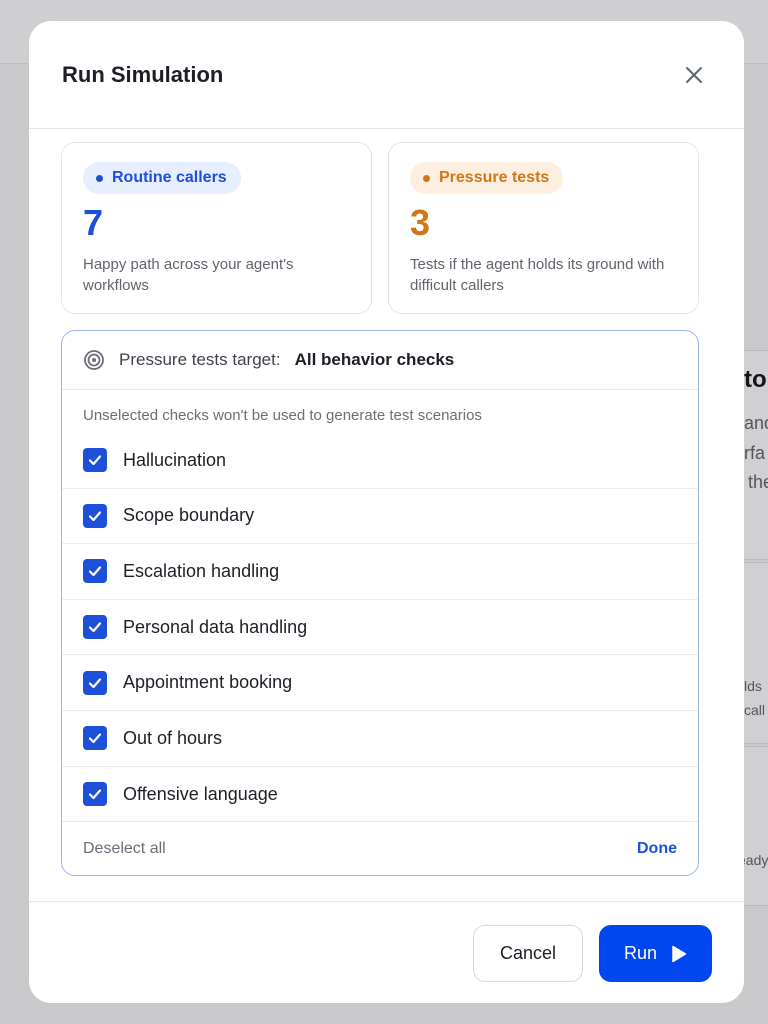  I want to click on check-item-hallucination: Hallucination, so click(380, 461).